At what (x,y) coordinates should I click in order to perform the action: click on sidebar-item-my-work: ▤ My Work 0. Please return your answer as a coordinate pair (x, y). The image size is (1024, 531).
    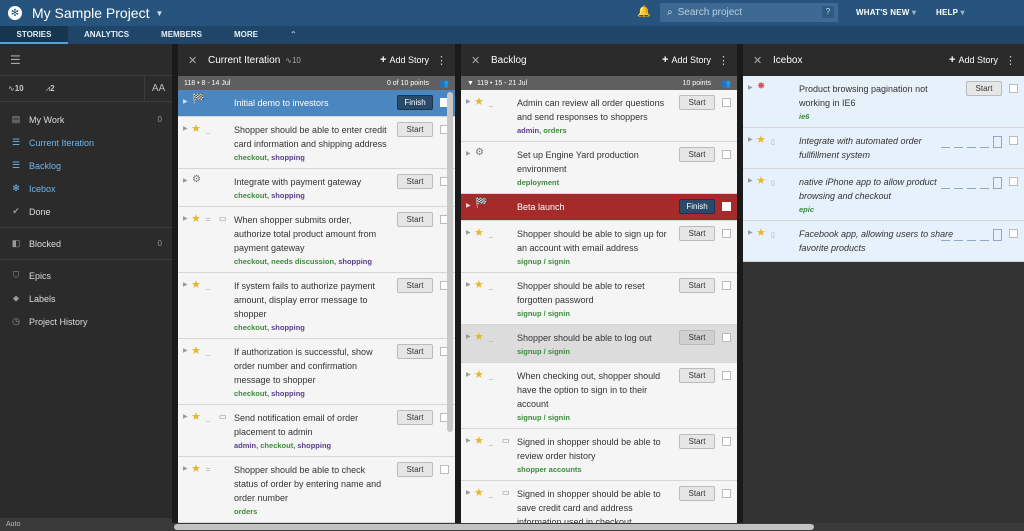
    Looking at the image, I should click on (86, 119).